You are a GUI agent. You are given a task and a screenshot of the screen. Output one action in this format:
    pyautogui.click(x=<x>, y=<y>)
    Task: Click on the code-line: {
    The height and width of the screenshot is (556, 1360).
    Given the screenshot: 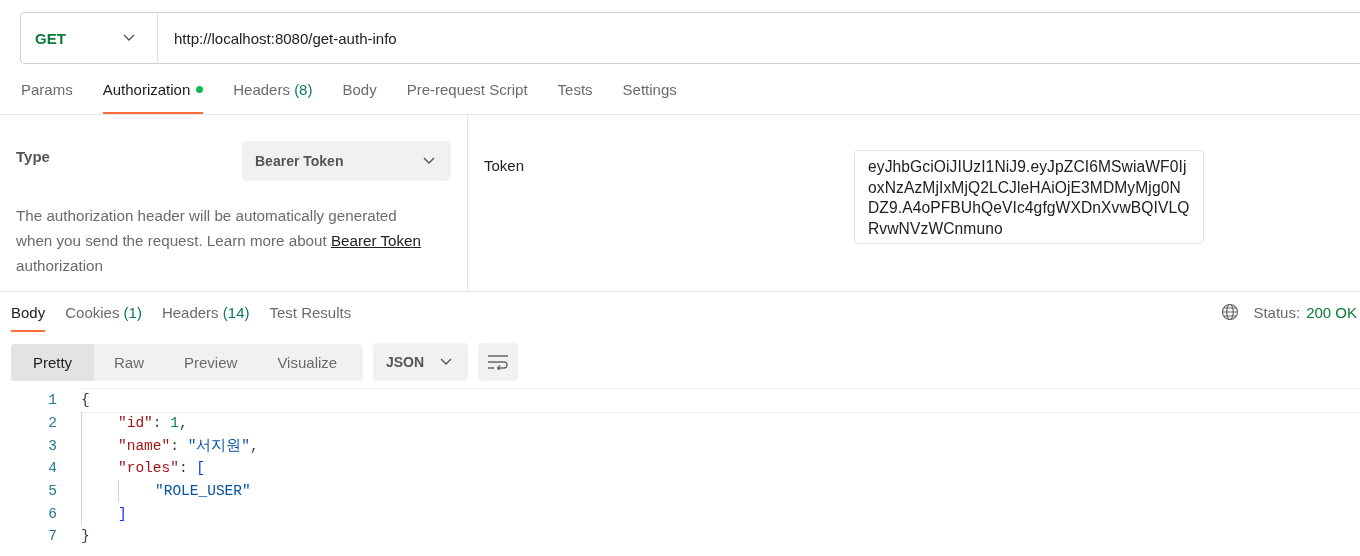 What is the action you would take?
    pyautogui.click(x=85, y=400)
    